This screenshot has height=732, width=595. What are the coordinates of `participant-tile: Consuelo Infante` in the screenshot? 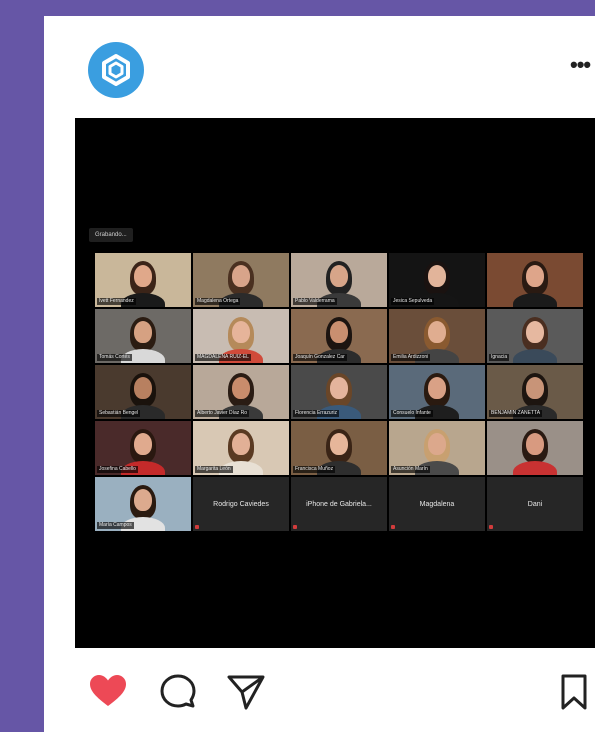 It's located at (437, 392).